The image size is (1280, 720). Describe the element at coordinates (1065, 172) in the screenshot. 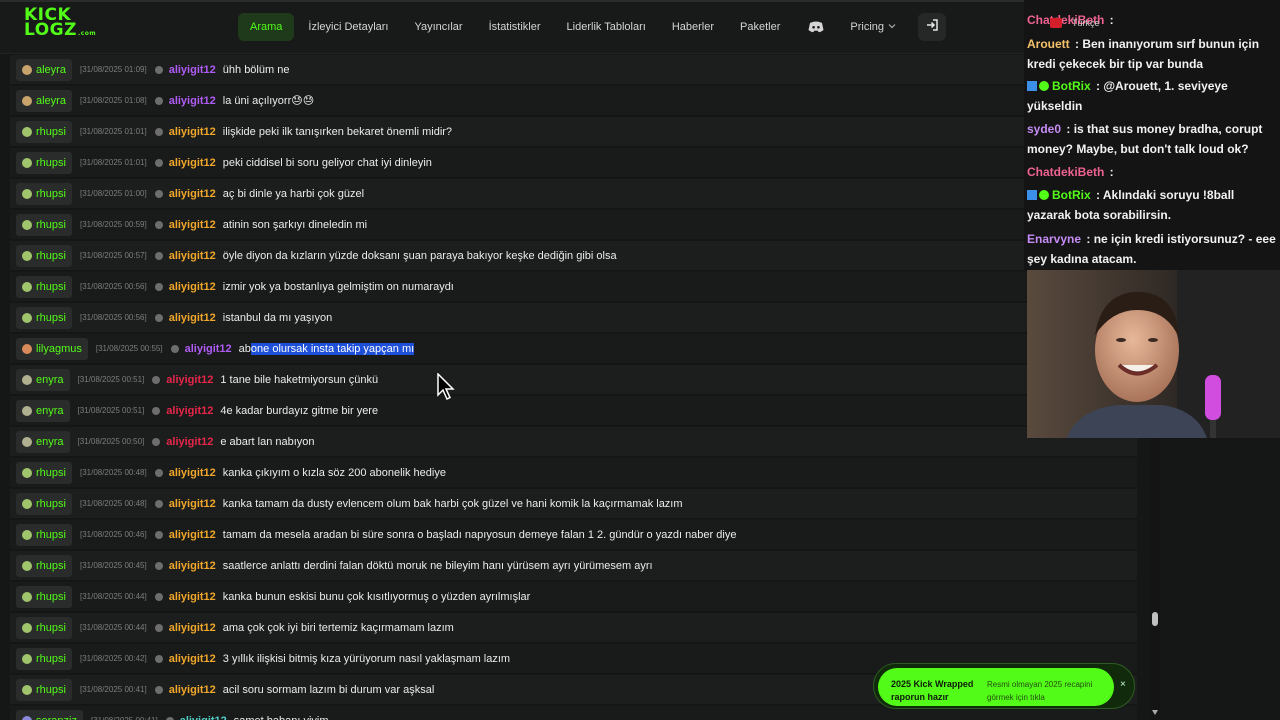

I see `chat-username: ChatdekiBeth` at that location.